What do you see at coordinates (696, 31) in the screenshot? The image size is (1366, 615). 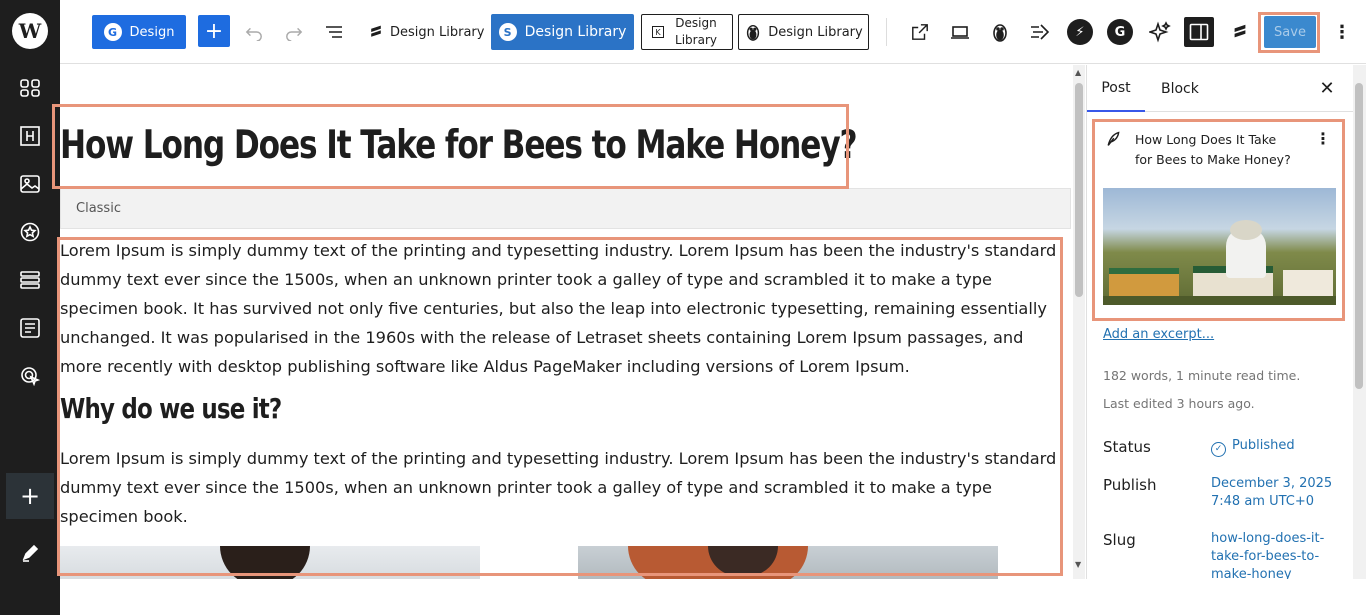 I see `design-library-label-3: Design Library` at bounding box center [696, 31].